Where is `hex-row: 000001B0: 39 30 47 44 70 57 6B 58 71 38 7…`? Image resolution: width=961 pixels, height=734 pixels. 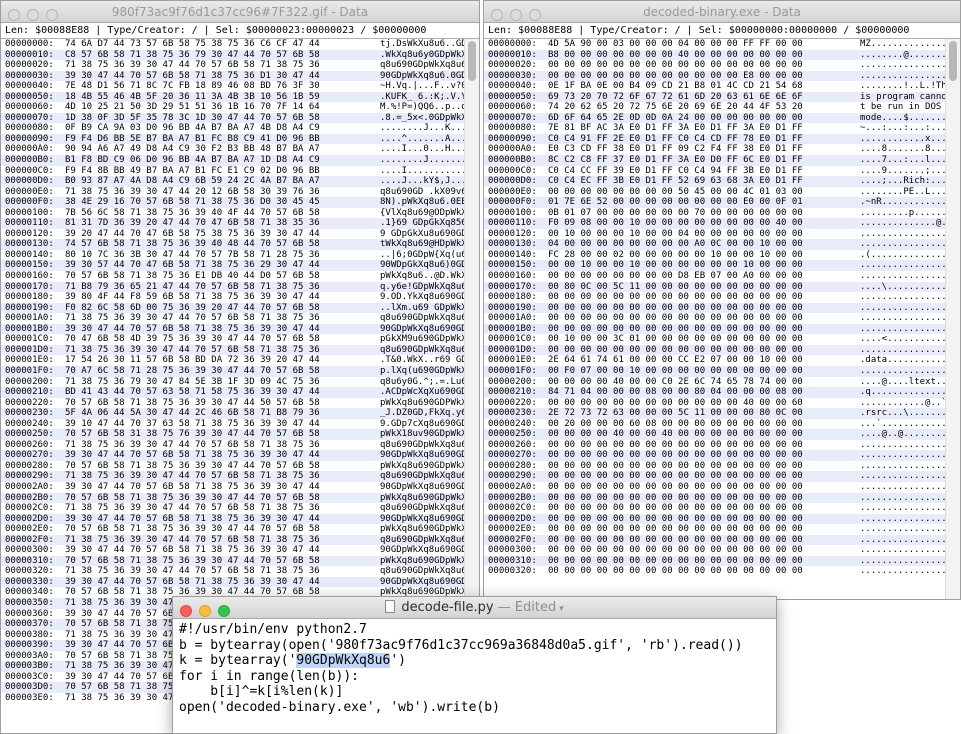 hex-row: 000001B0: 39 30 47 44 70 57 6B 58 71 38 7… is located at coordinates (232, 329).